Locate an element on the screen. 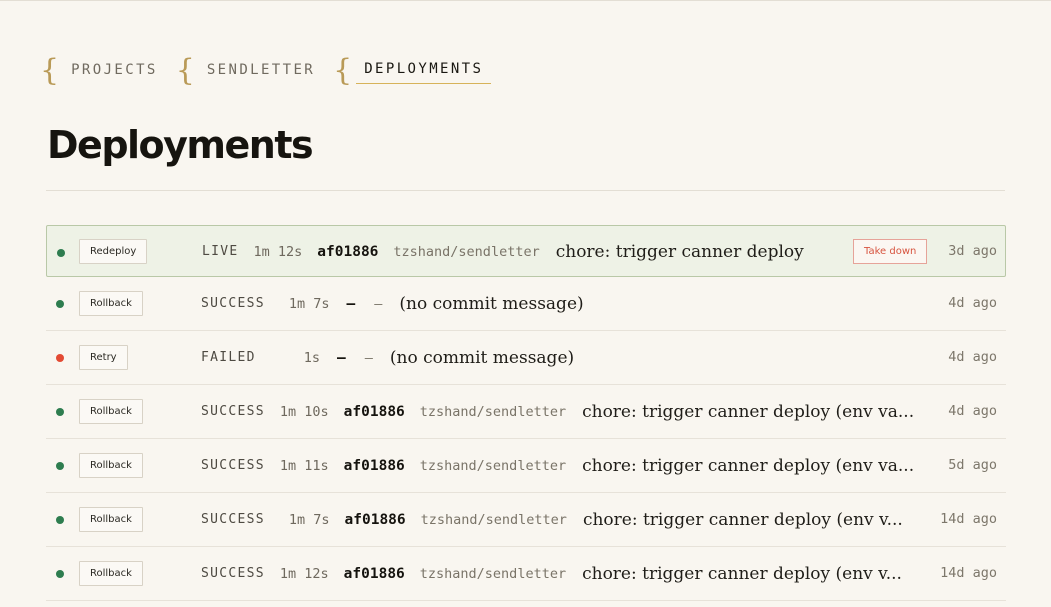 The width and height of the screenshot is (1051, 607). duration: 1m 10s is located at coordinates (304, 411).